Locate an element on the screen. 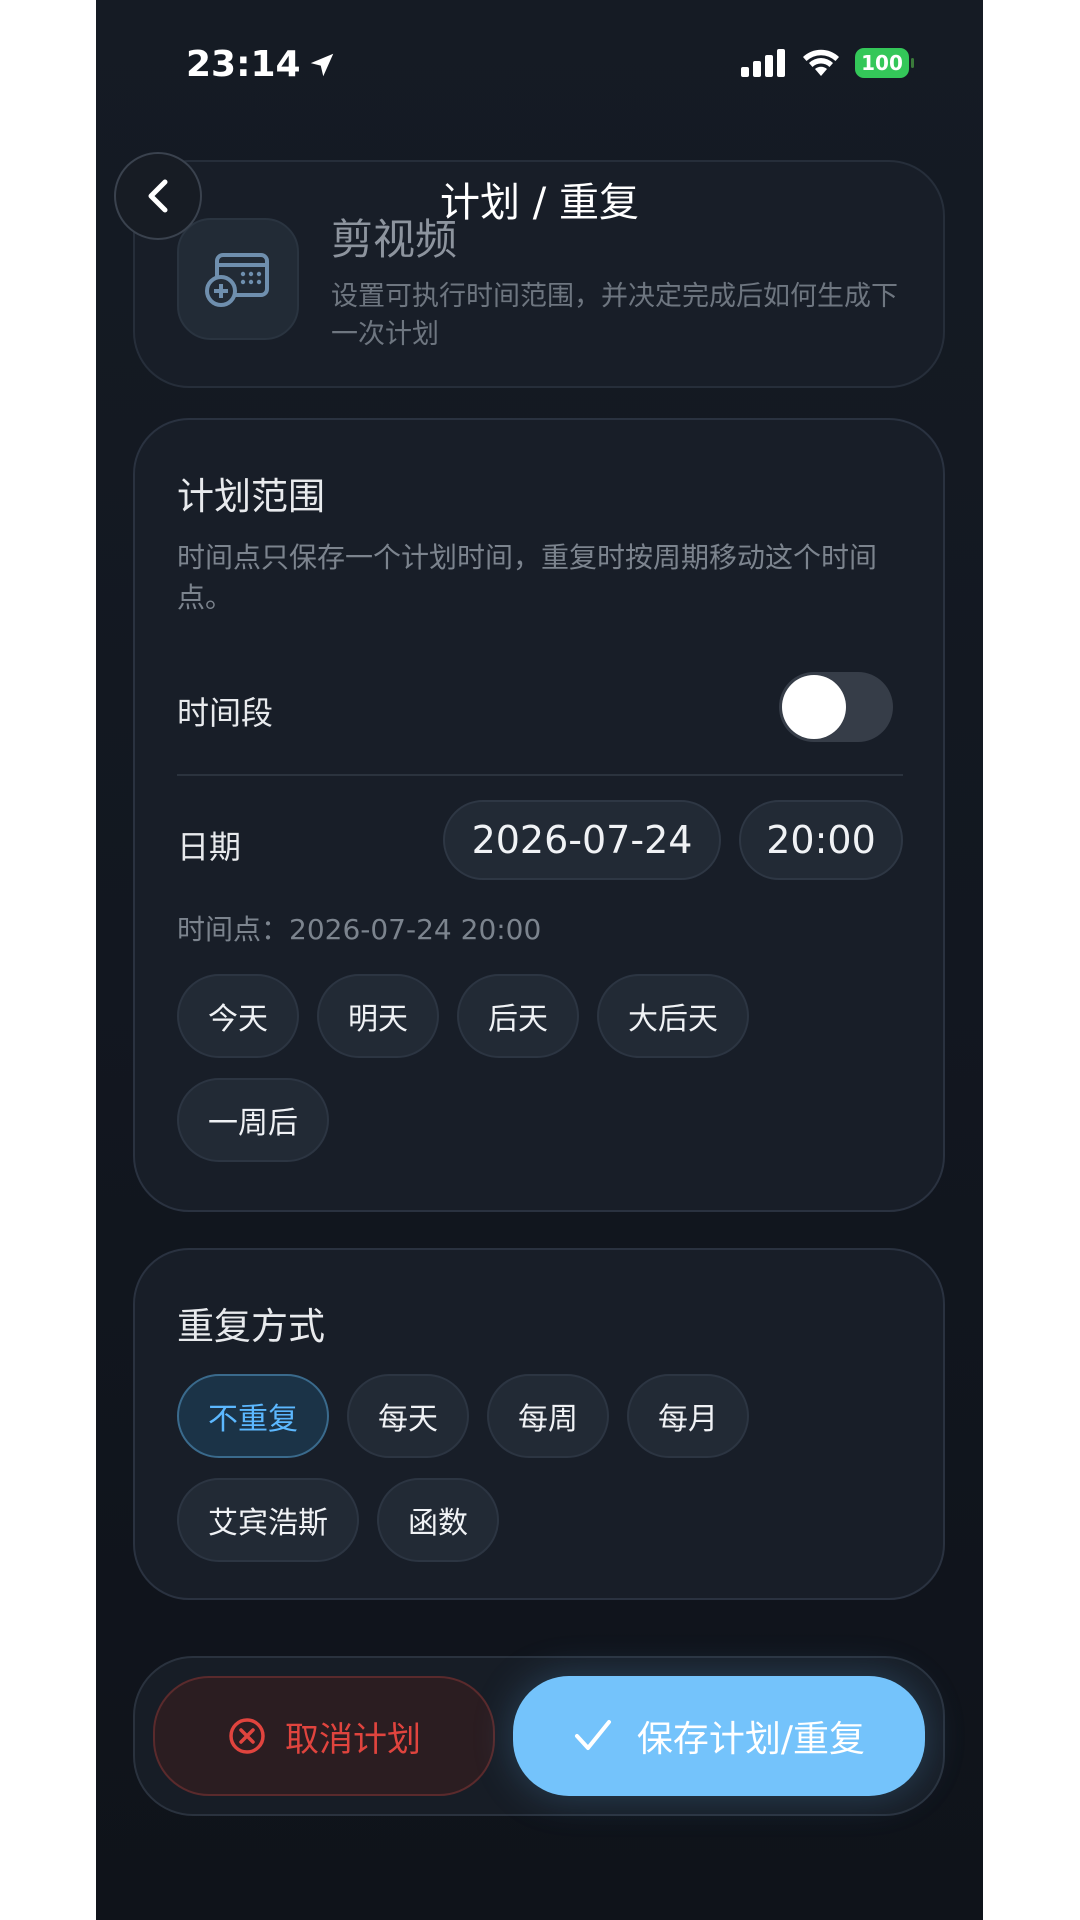  chevron-left-icon is located at coordinates (158, 196).